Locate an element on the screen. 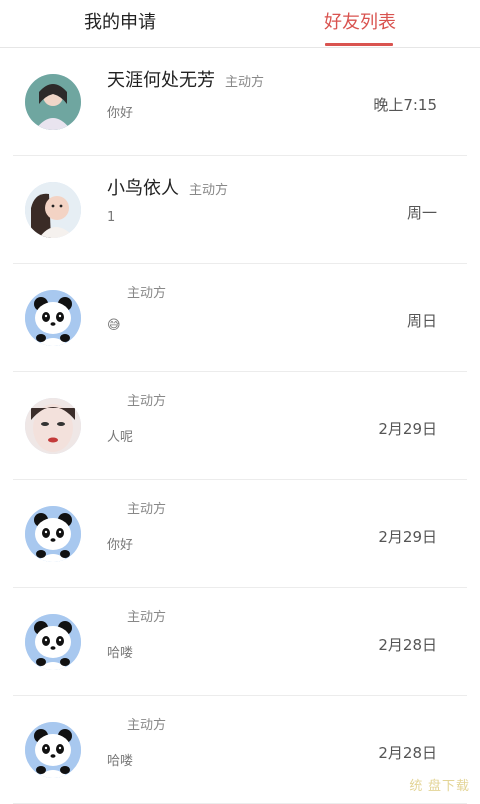 The height and width of the screenshot is (804, 480). list-item: 主动方 人呢 2月29日 is located at coordinates (240, 426).